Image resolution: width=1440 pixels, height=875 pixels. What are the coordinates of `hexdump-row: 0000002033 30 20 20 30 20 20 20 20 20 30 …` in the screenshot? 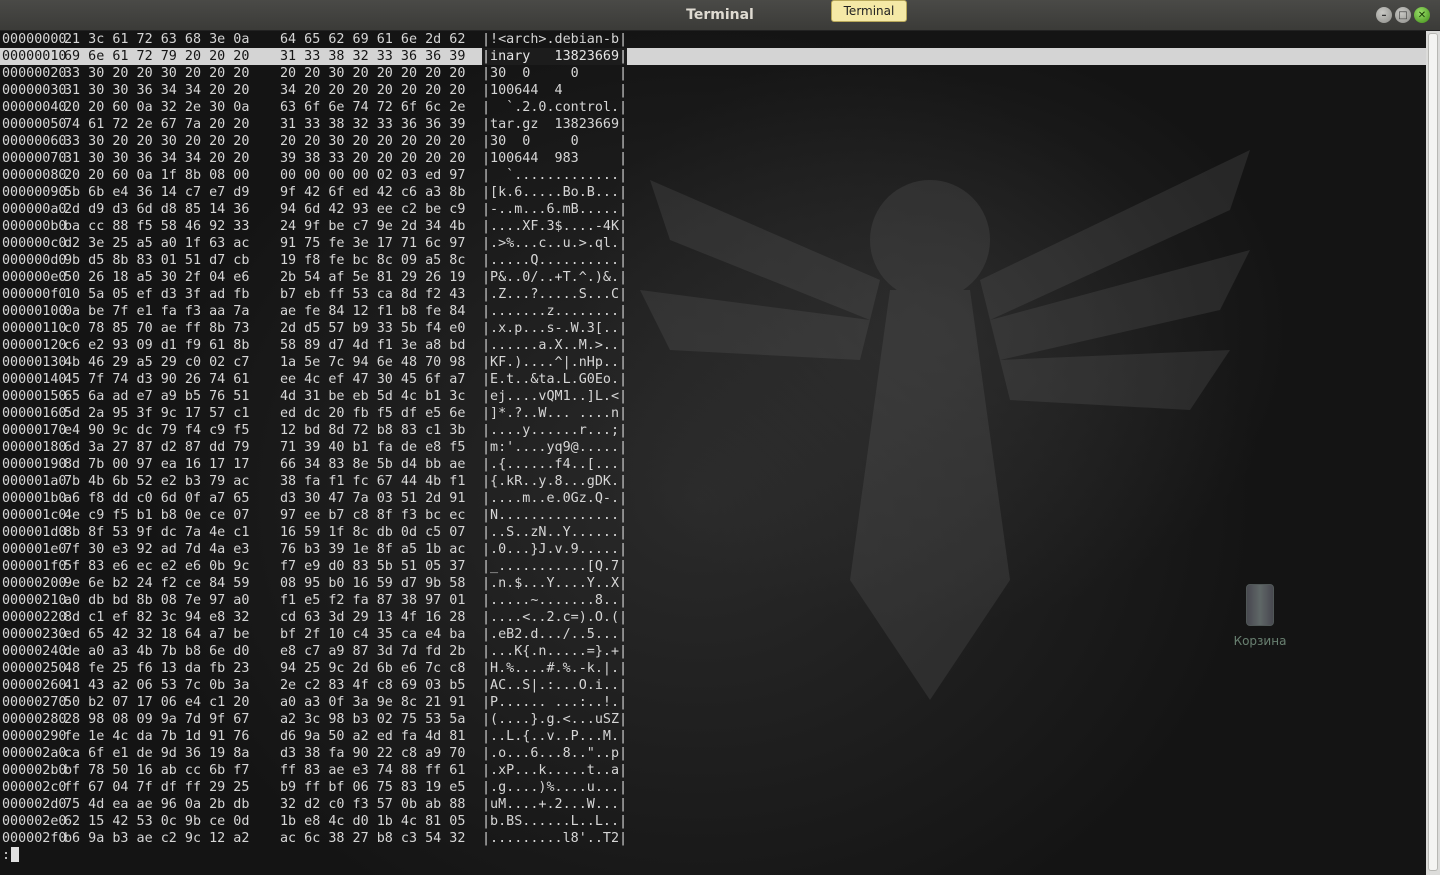 It's located at (713, 73).